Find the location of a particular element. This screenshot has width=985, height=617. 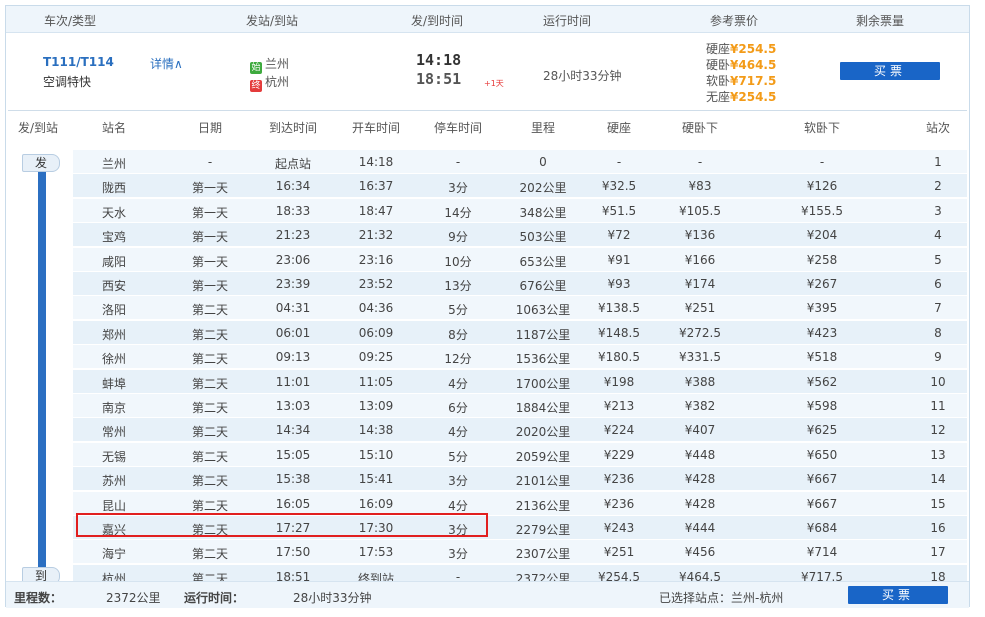

stop-index: 8 is located at coordinates (938, 332).